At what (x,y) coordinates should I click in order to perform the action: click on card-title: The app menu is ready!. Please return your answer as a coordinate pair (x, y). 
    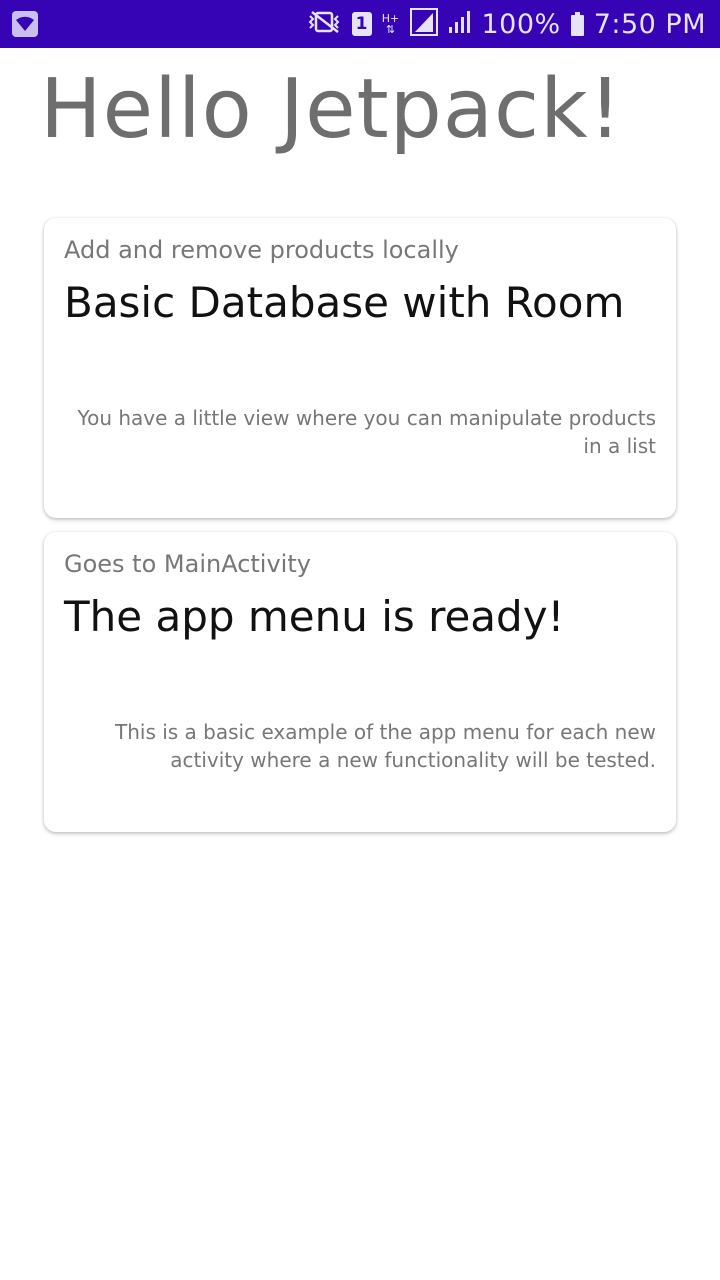
    Looking at the image, I should click on (314, 616).